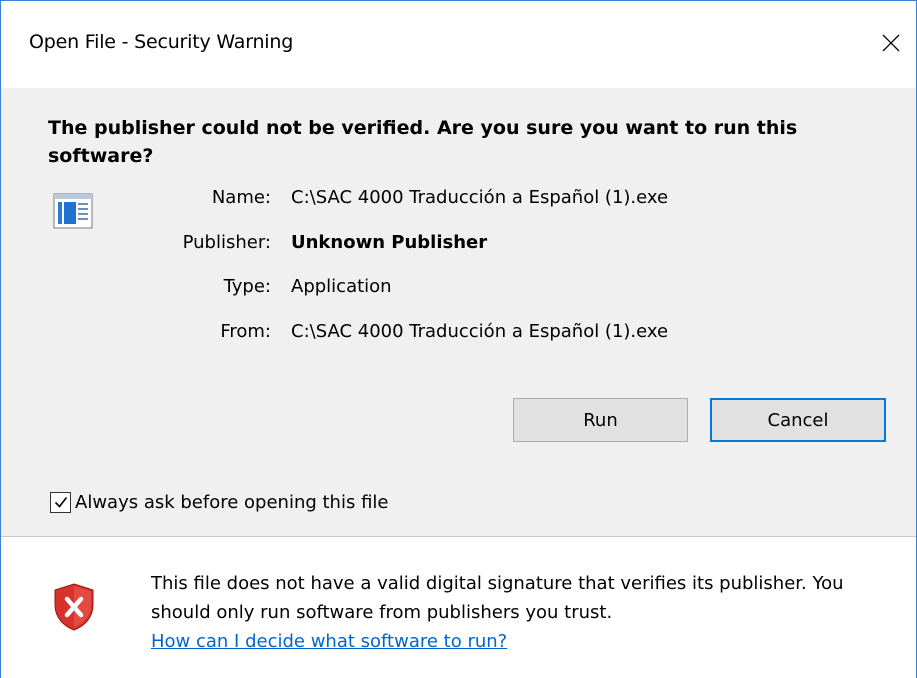  What do you see at coordinates (161, 42) in the screenshot?
I see `window-title: Open File - Security Warning` at bounding box center [161, 42].